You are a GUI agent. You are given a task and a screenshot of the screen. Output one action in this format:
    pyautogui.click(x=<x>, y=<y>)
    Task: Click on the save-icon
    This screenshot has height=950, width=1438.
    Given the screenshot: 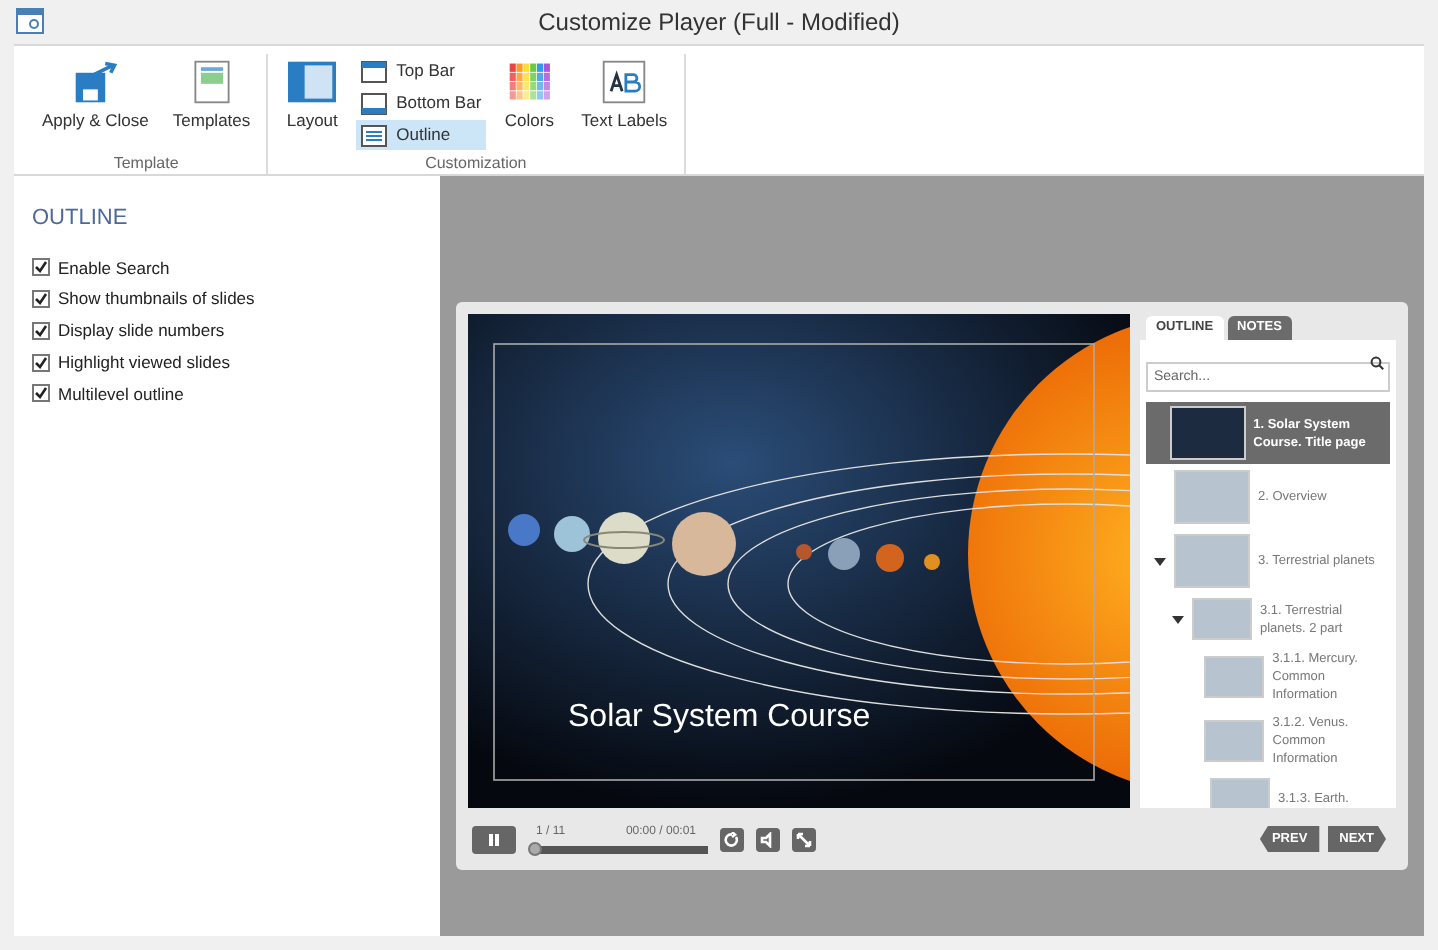 What is the action you would take?
    pyautogui.click(x=95, y=82)
    